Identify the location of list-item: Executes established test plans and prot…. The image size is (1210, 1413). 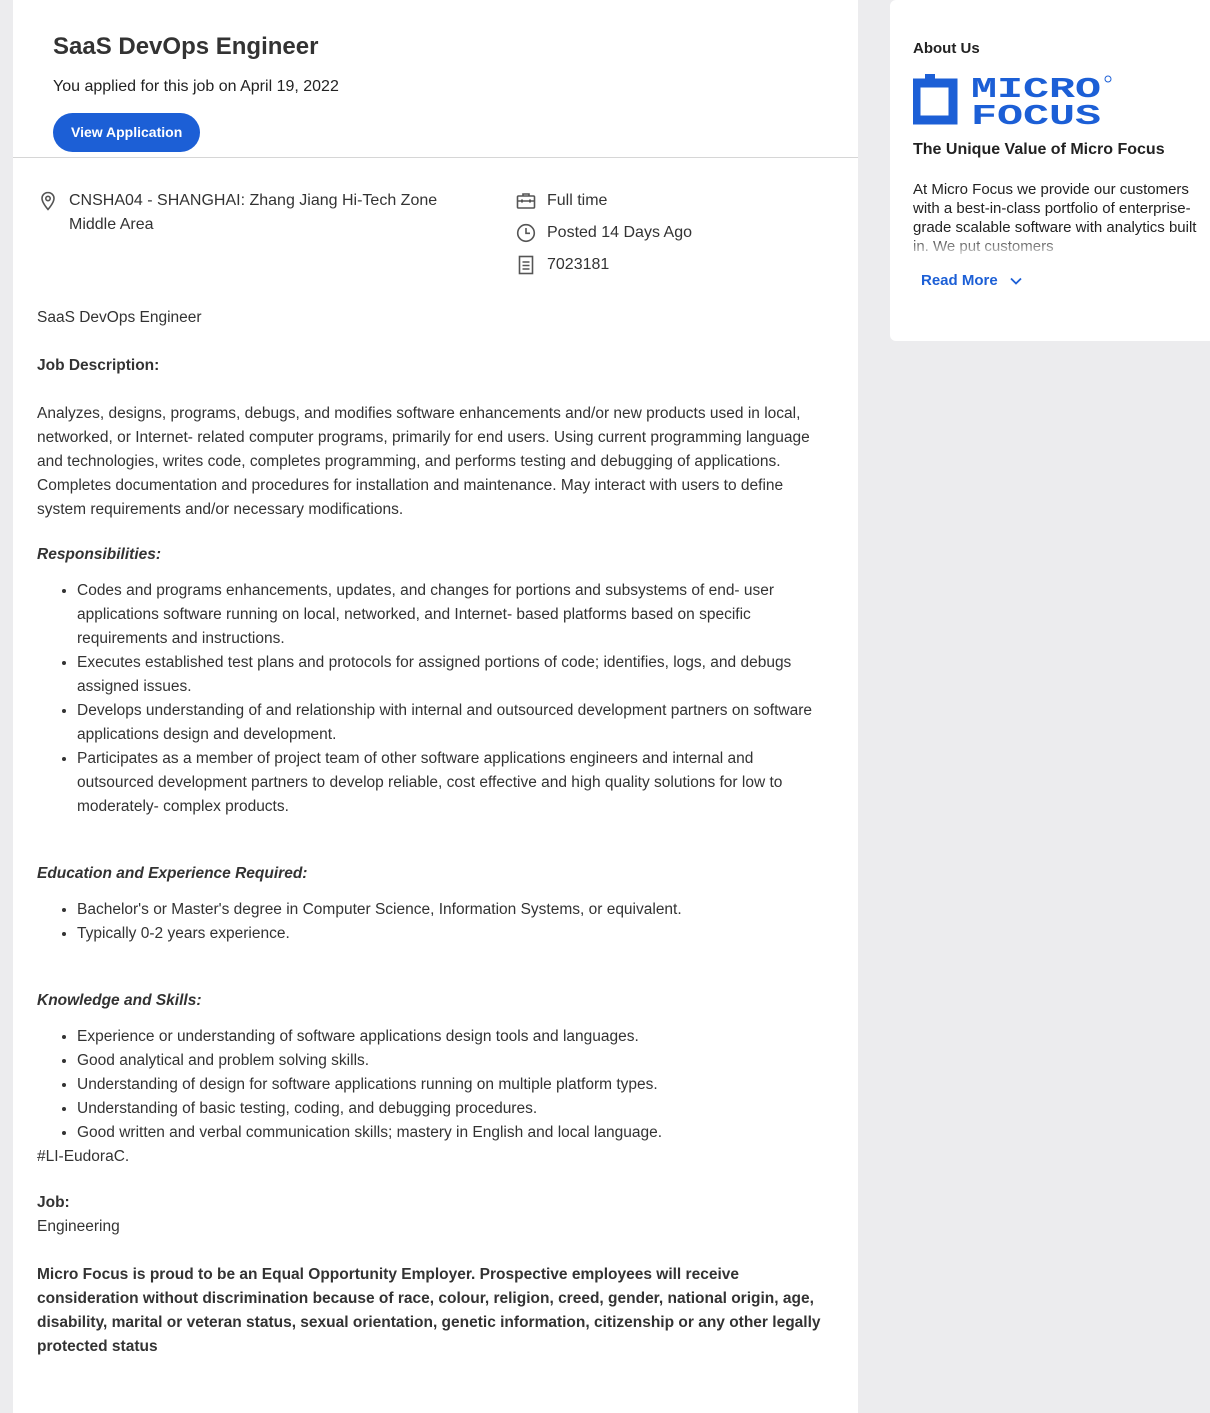
(455, 675).